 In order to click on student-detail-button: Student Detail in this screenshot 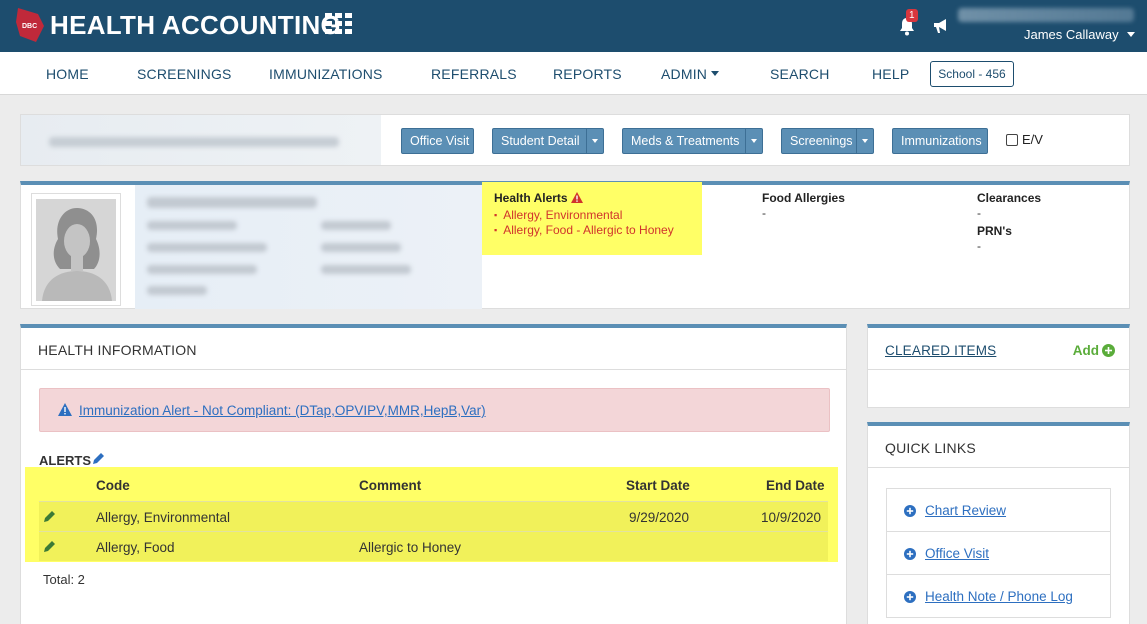, I will do `click(548, 141)`.